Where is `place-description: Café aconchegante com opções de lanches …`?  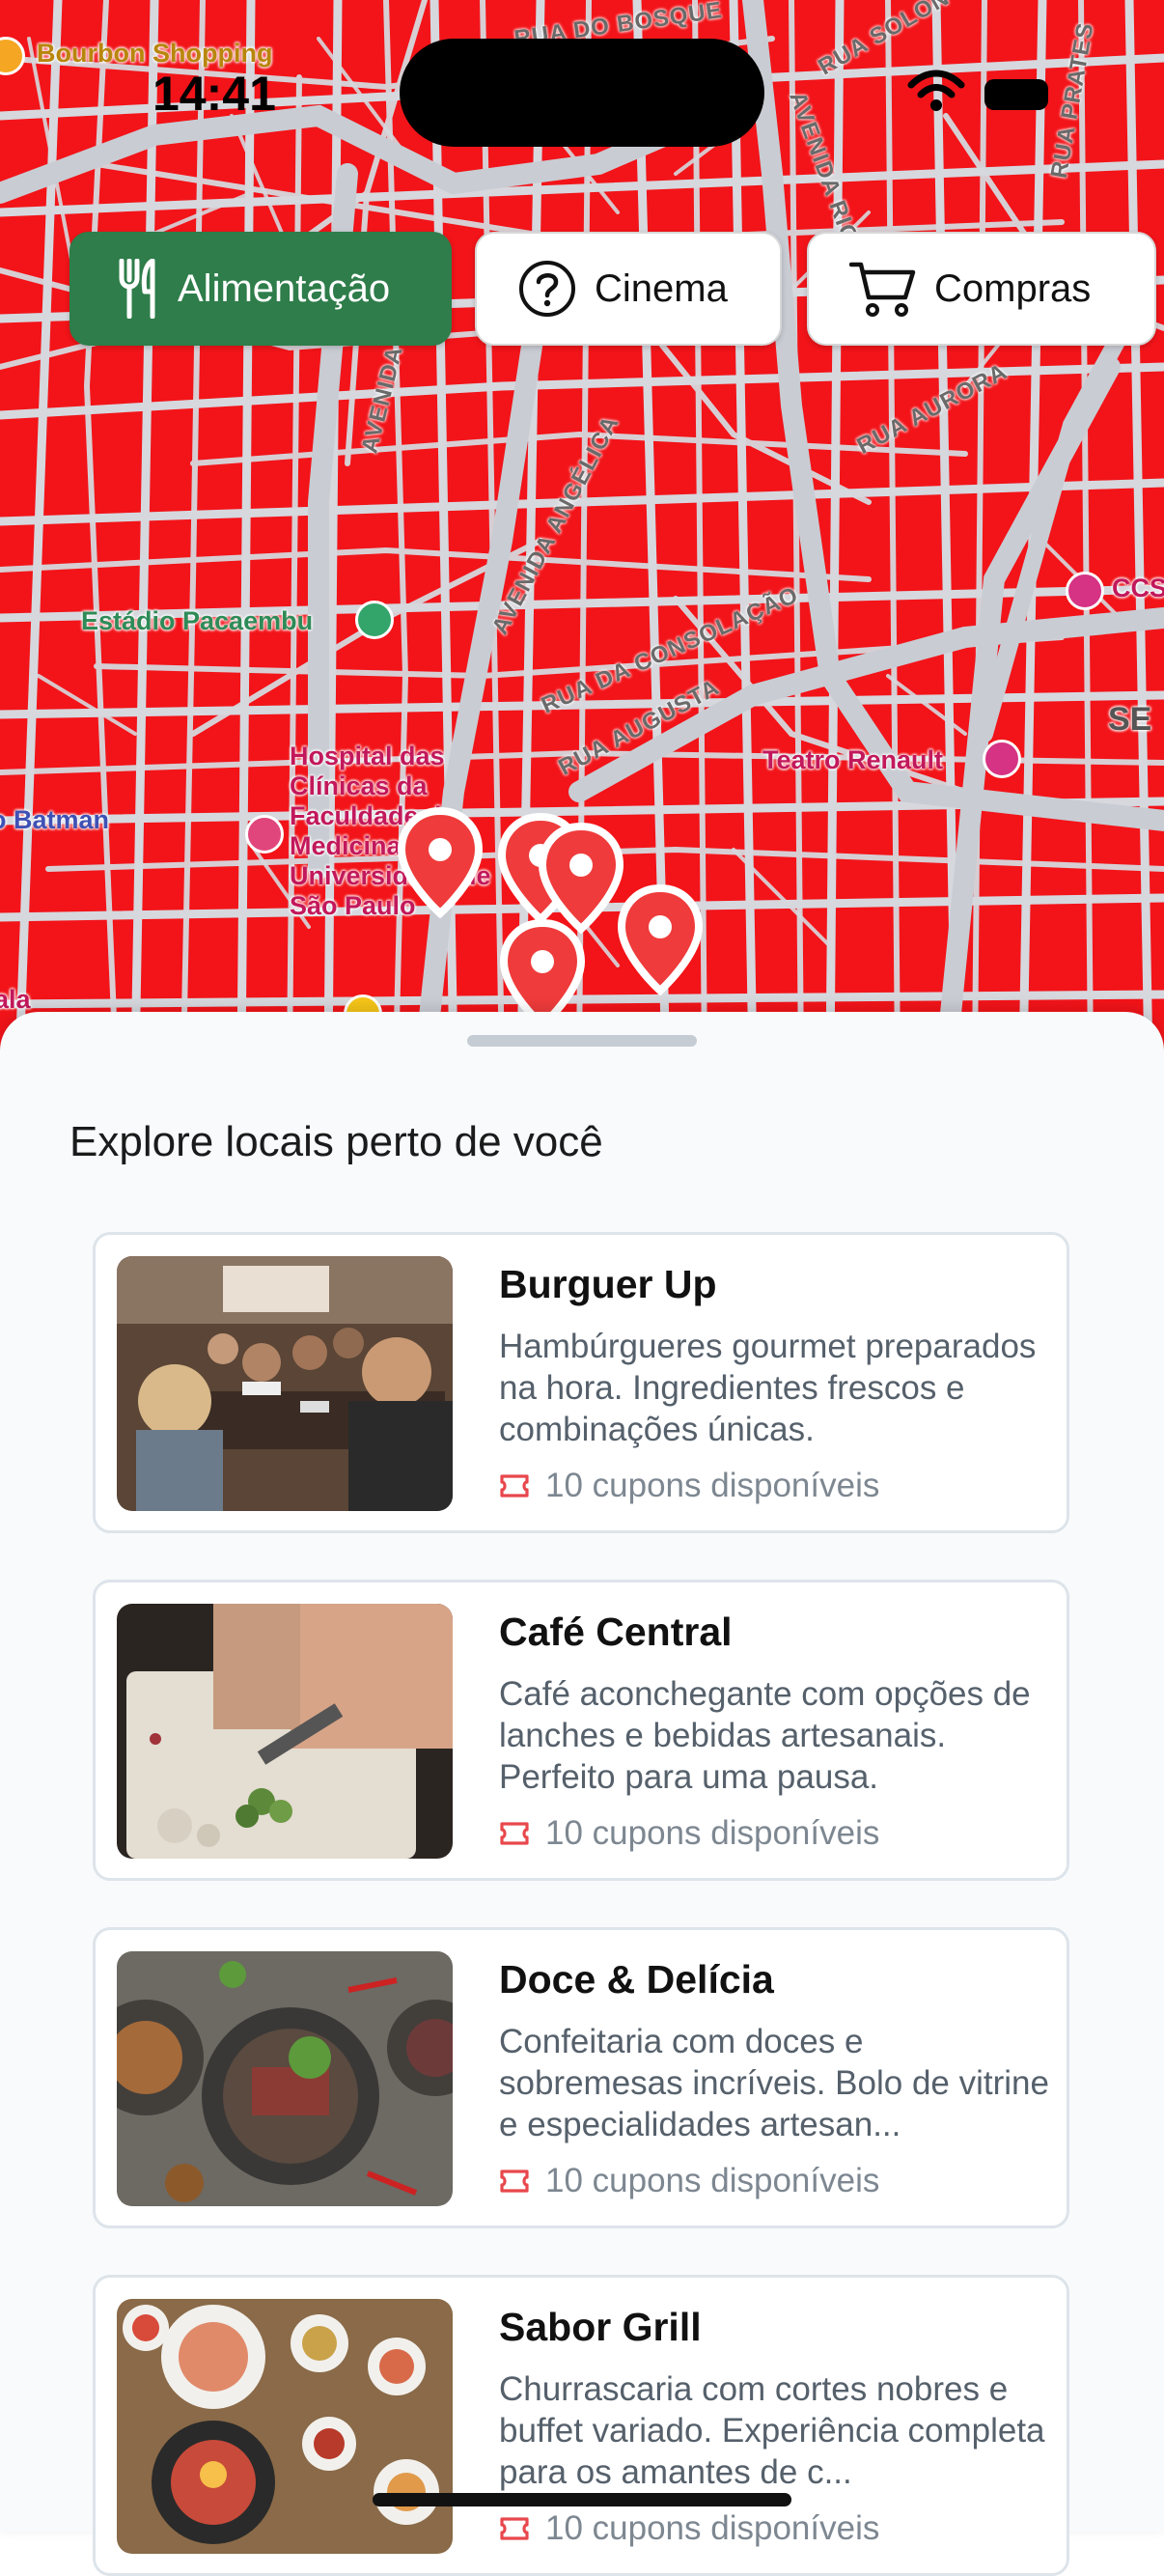 place-description: Café aconchegante com opções de lanches … is located at coordinates (765, 1736).